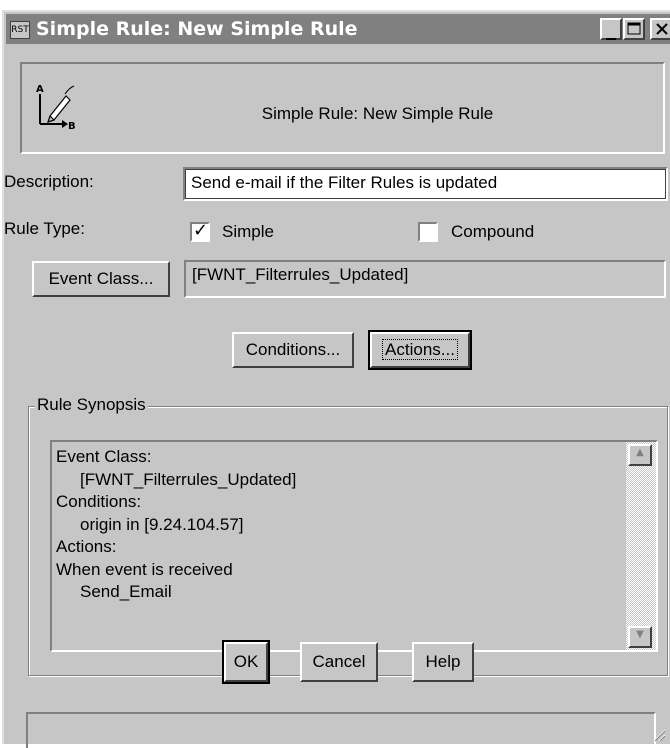  I want to click on rule-type-label: Rule Type:, so click(44, 228).